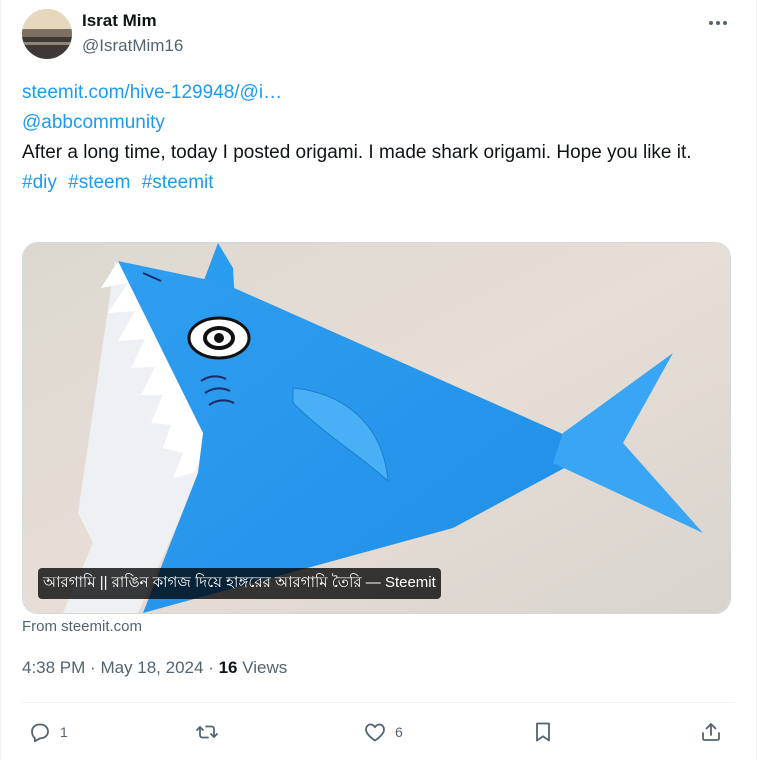 This screenshot has width=757, height=760. What do you see at coordinates (375, 732) in the screenshot?
I see `like-icon` at bounding box center [375, 732].